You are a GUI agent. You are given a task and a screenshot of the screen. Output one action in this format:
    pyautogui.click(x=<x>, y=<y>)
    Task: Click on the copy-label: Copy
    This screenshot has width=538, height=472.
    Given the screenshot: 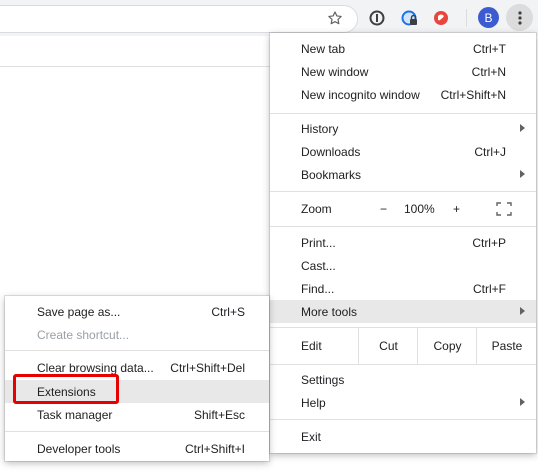 What is the action you would take?
    pyautogui.click(x=447, y=346)
    